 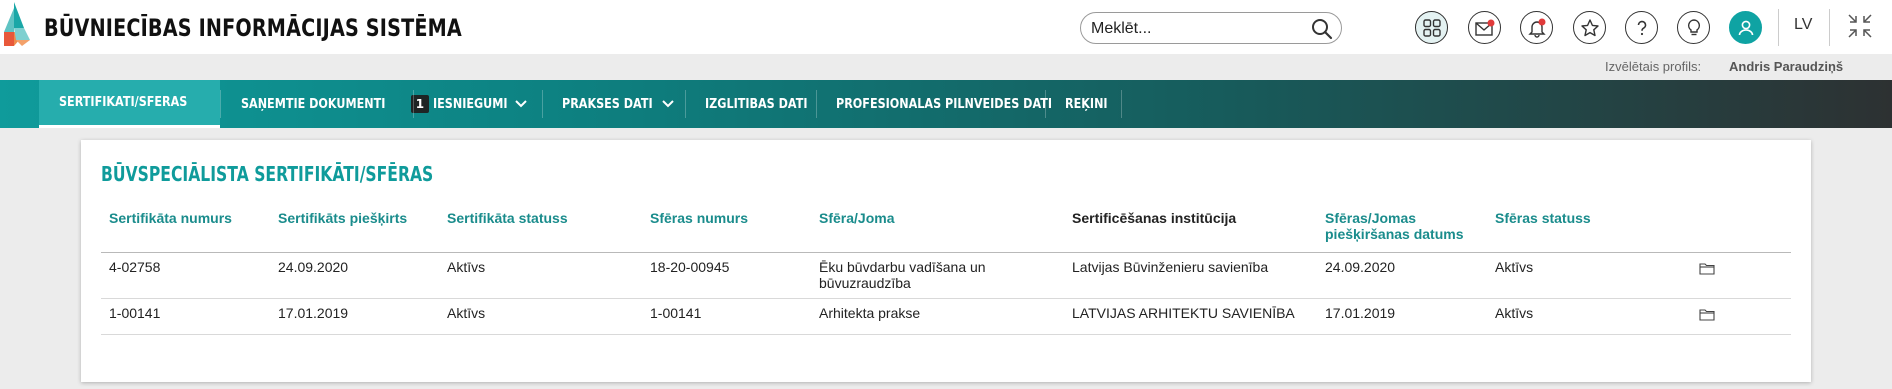 I want to click on profile-name: Andris Paraudziņš, so click(x=1786, y=66).